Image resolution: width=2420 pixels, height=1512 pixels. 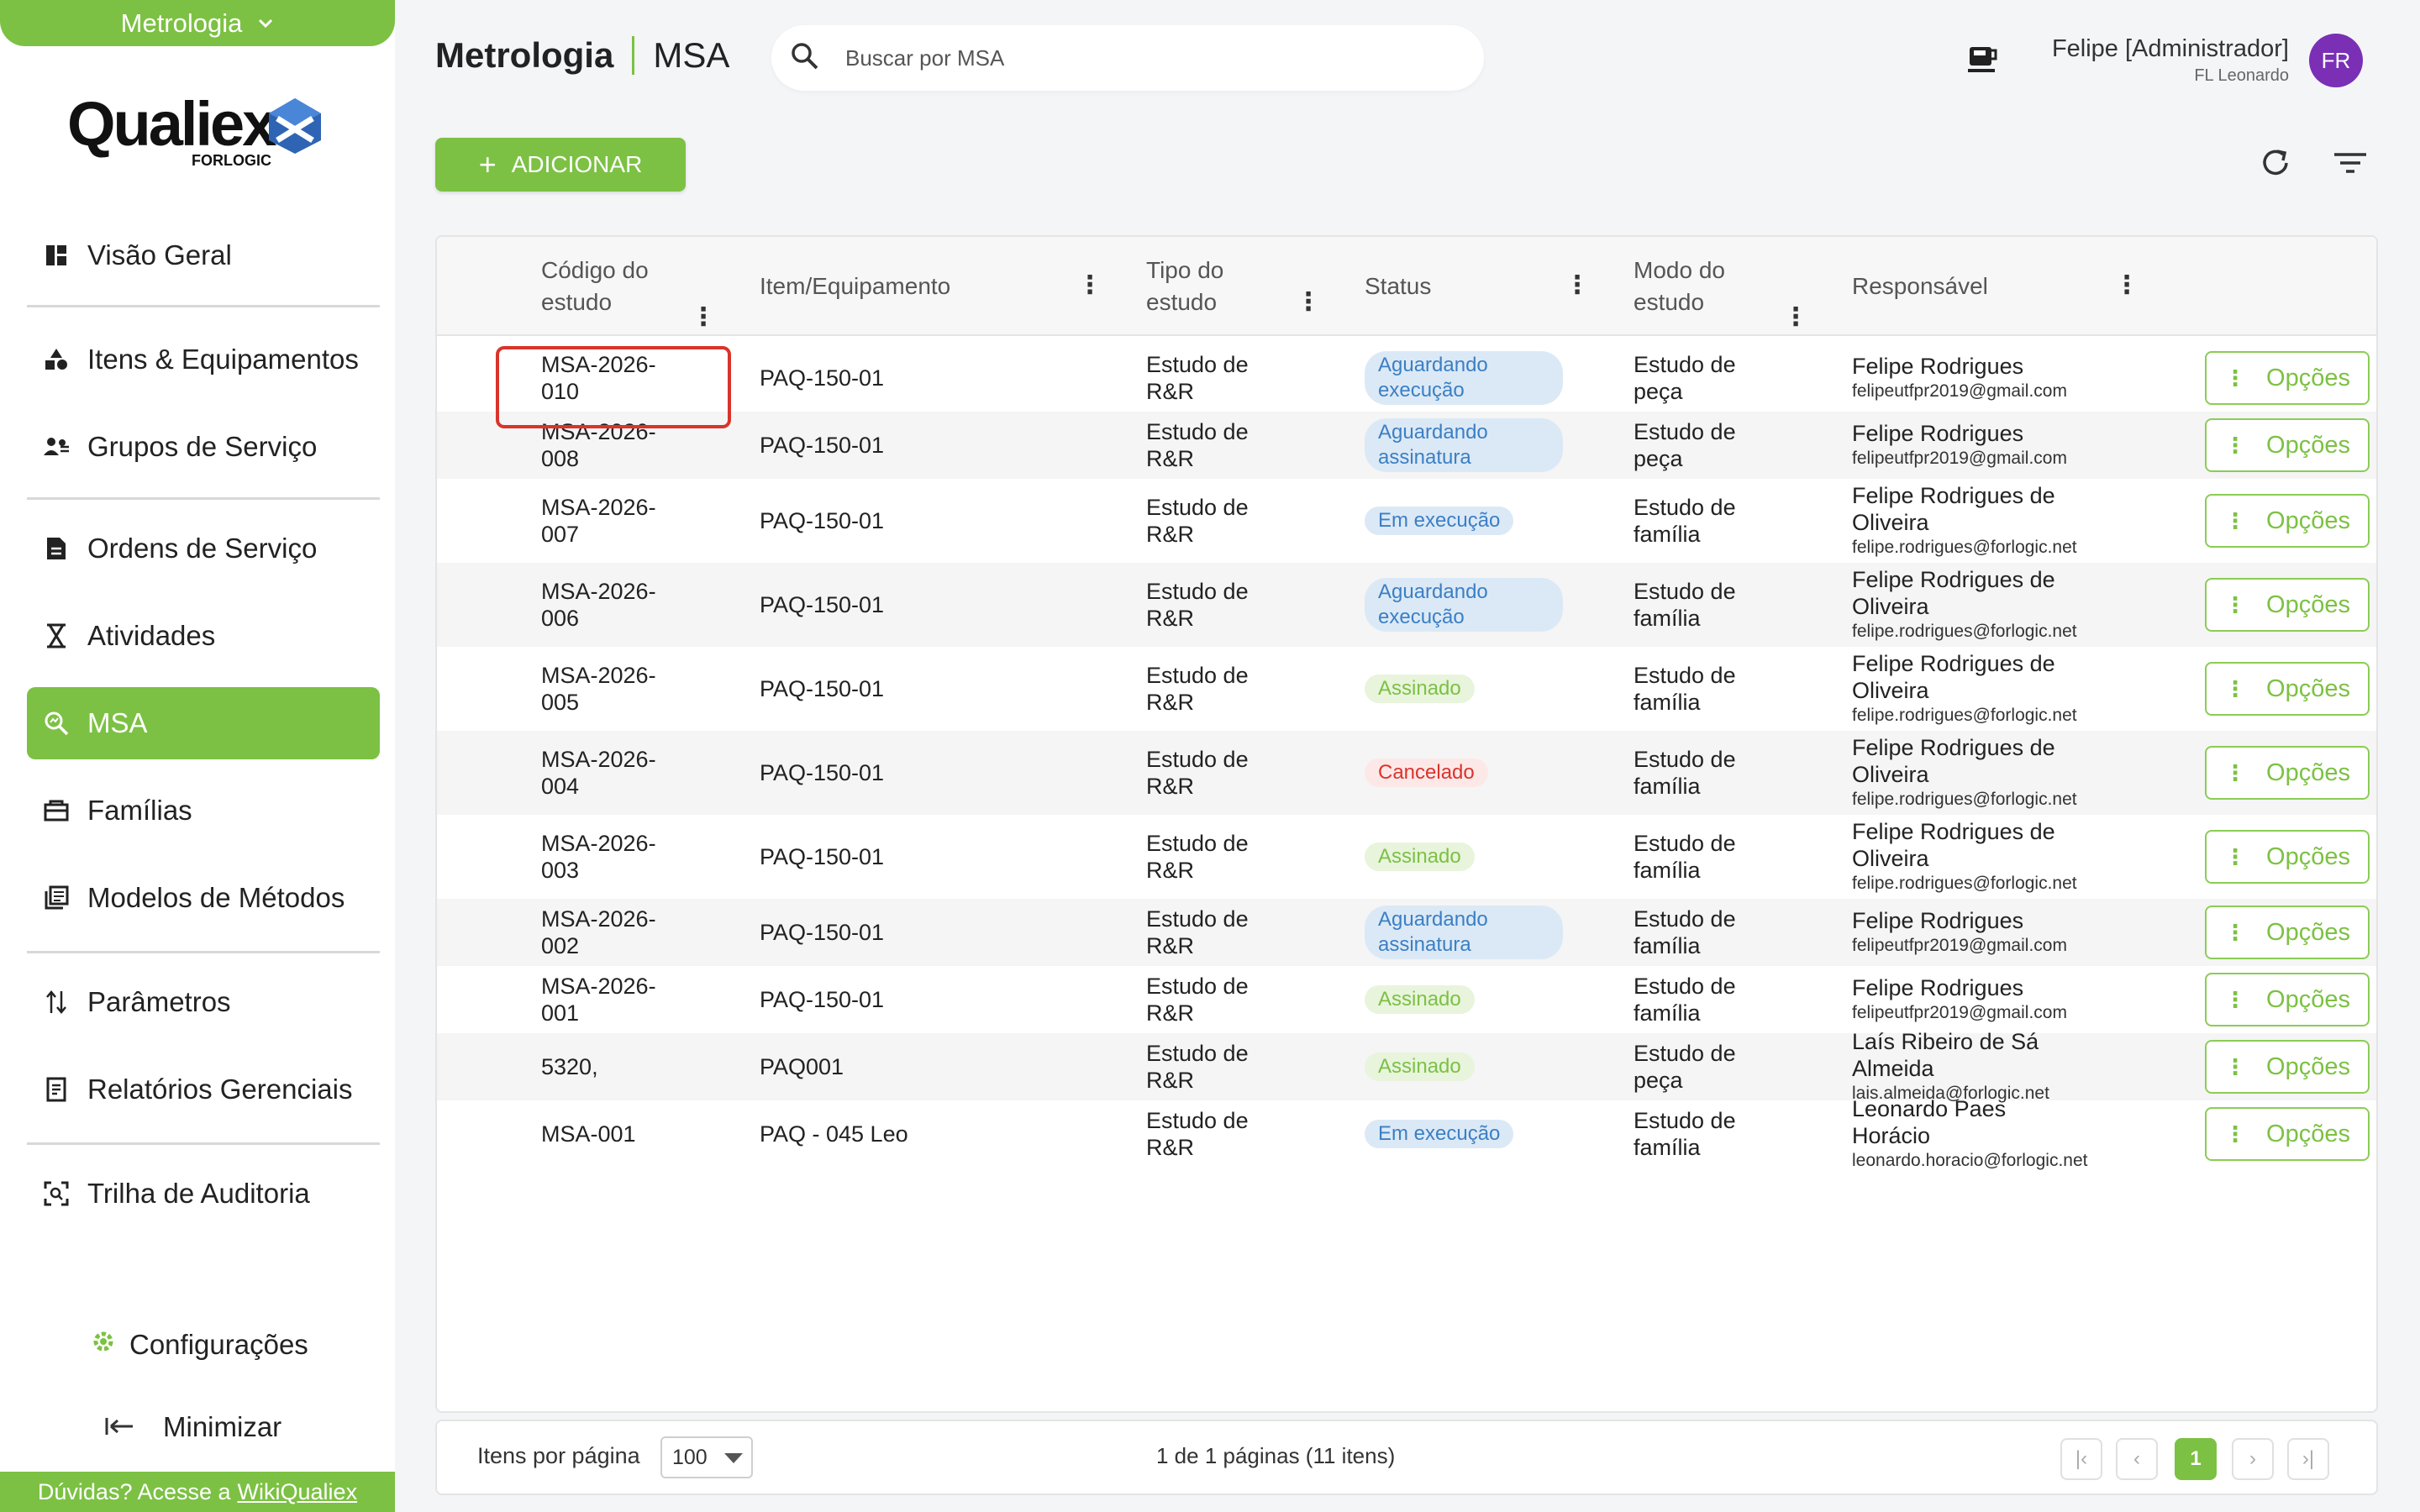 What do you see at coordinates (203, 359) in the screenshot?
I see `sidebar-item-itens-equipamentos: Itens & Equipamentos` at bounding box center [203, 359].